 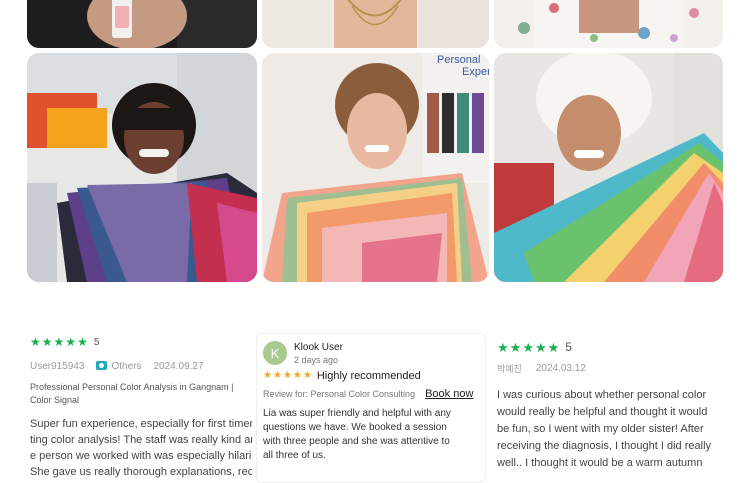 What do you see at coordinates (375, 24) in the screenshot?
I see `photo-top-middle` at bounding box center [375, 24].